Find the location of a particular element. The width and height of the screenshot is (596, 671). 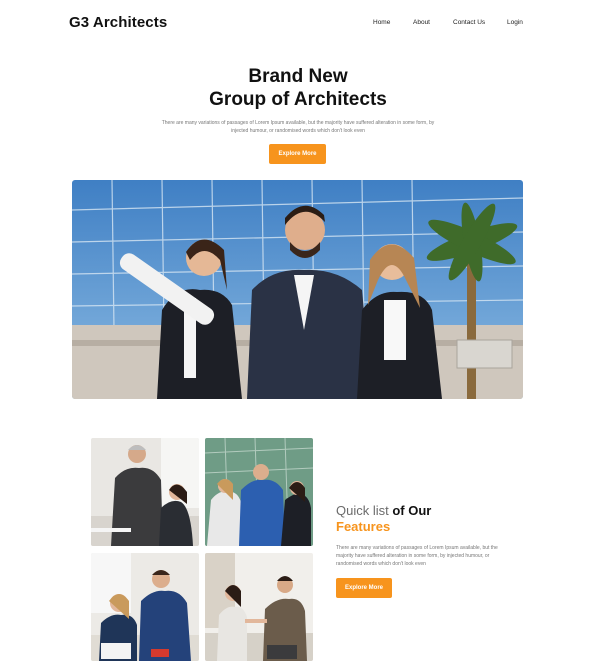

hero-title-line2: Group of Architects is located at coordinates (298, 99).